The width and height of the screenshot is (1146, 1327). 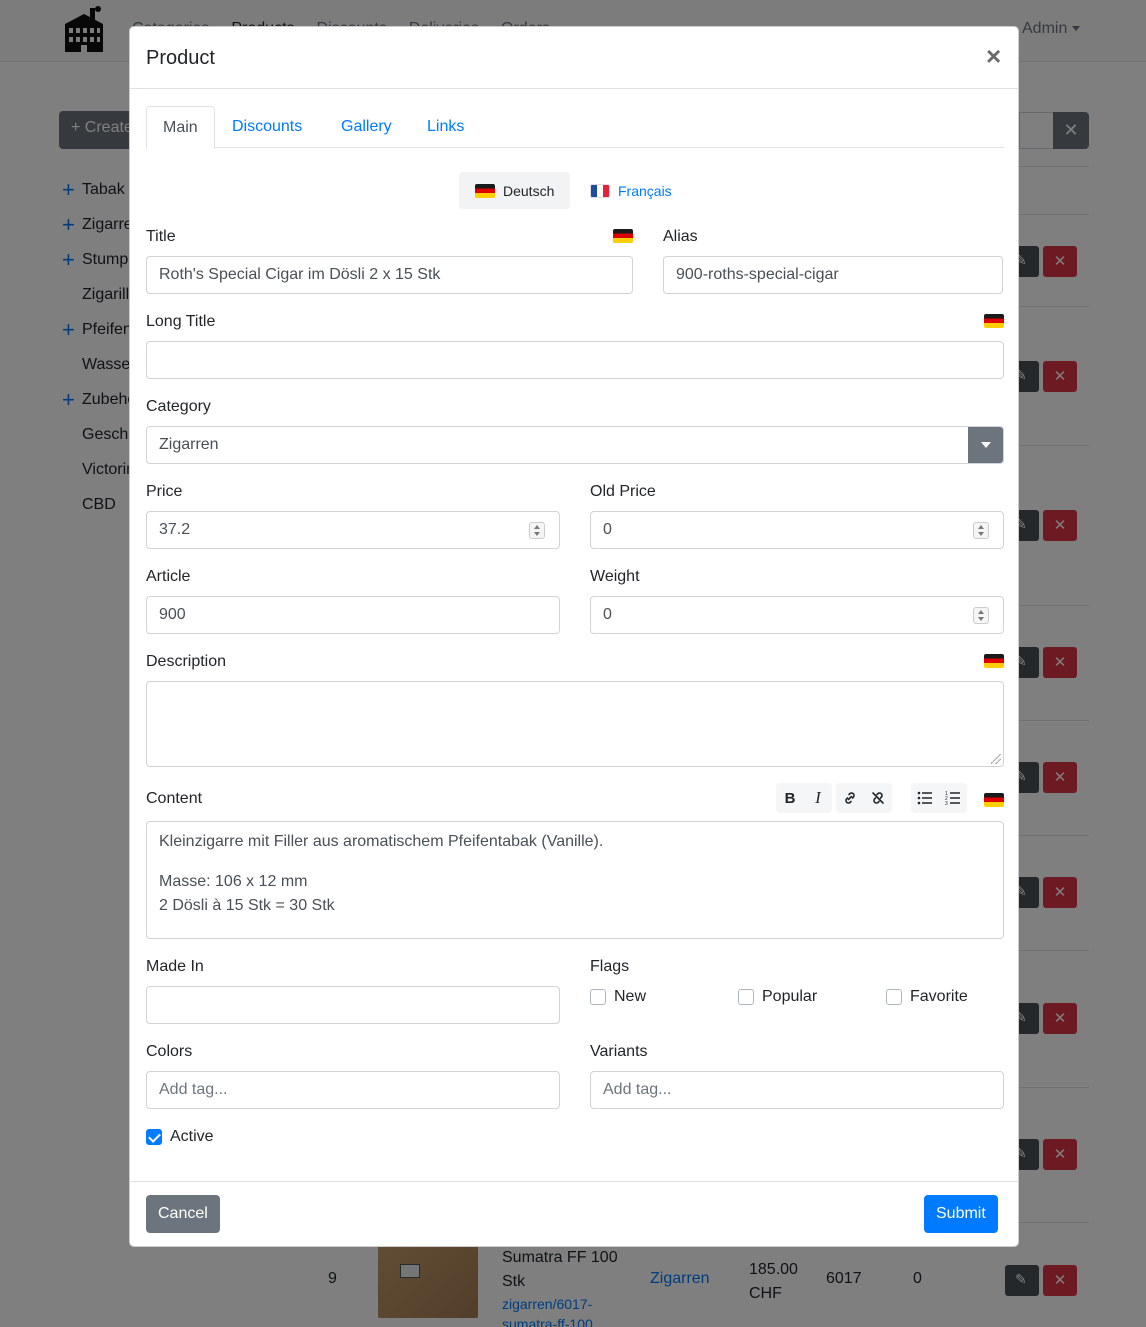 I want to click on long-title-label: Long Title, so click(x=181, y=321).